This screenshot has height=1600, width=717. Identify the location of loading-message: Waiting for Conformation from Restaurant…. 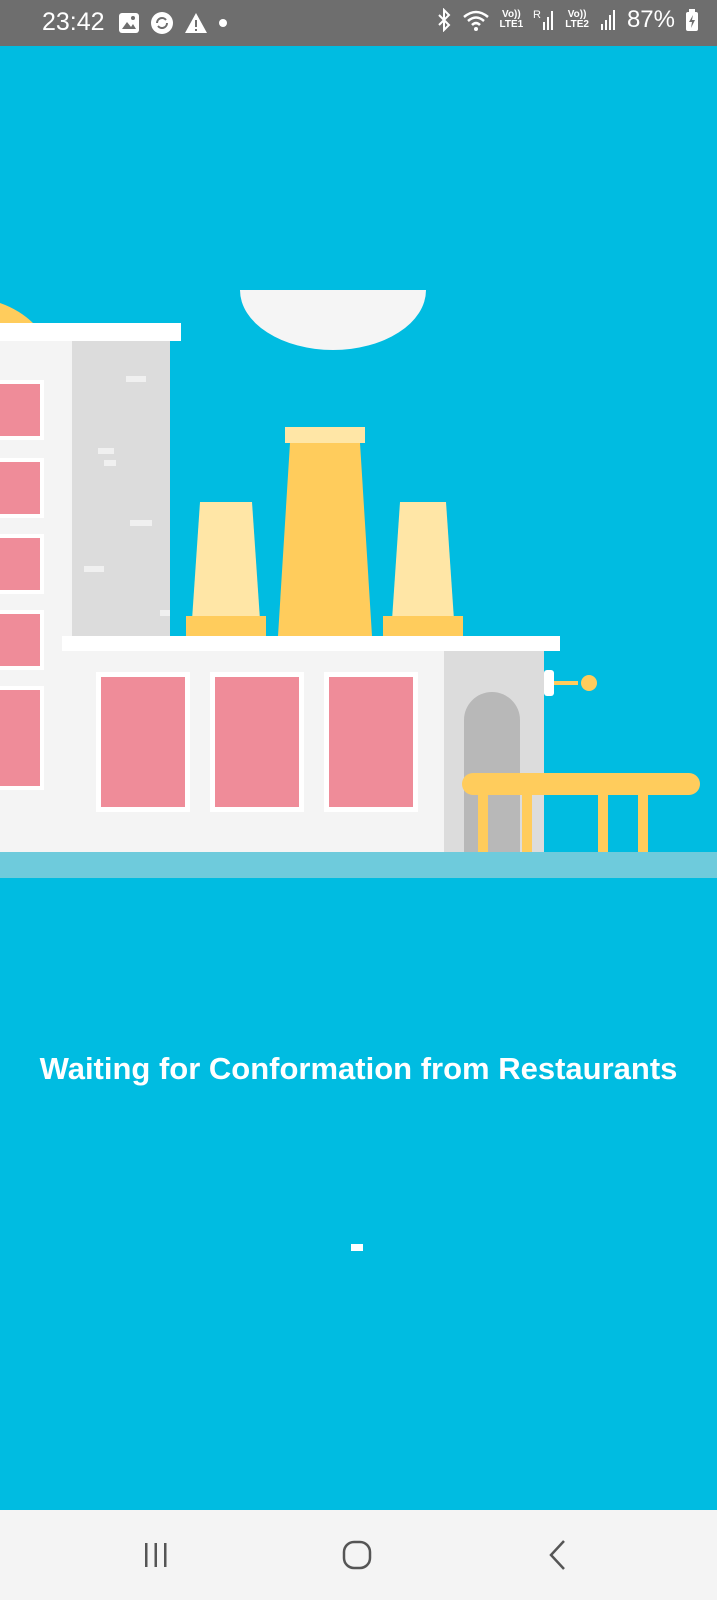
(358, 1068).